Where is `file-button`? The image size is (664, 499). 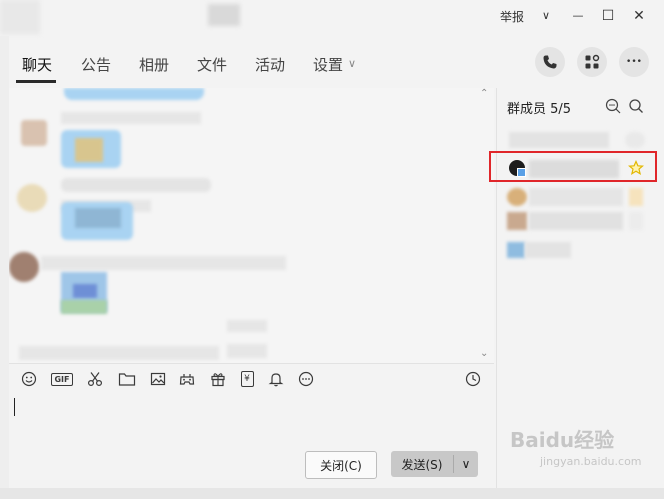
file-button is located at coordinates (127, 379).